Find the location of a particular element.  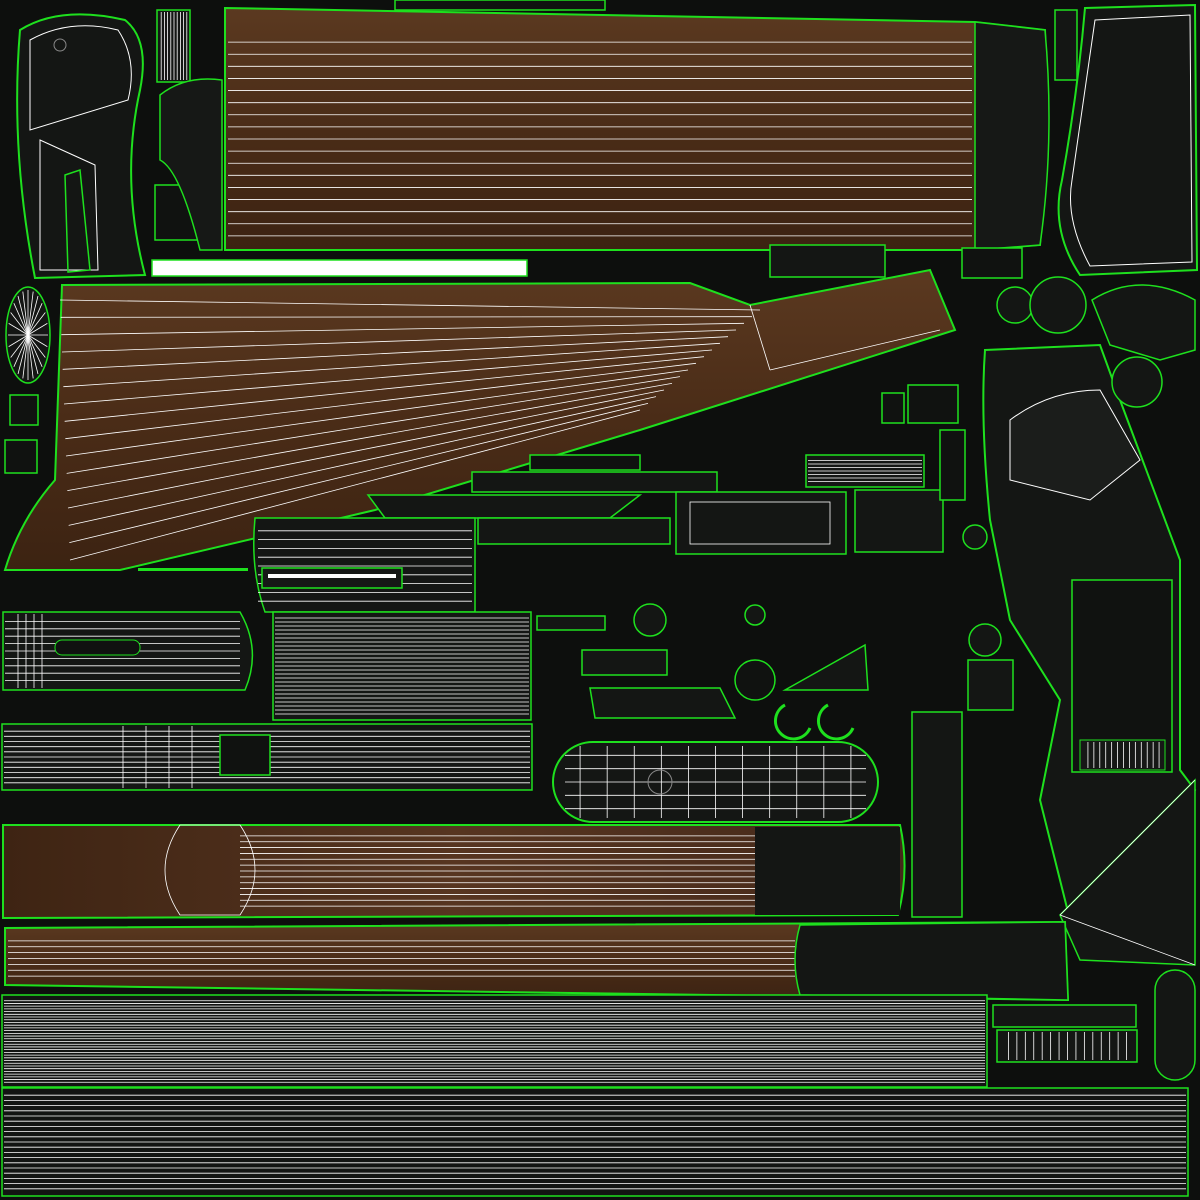

forearm-strip is located at coordinates (267, 757).